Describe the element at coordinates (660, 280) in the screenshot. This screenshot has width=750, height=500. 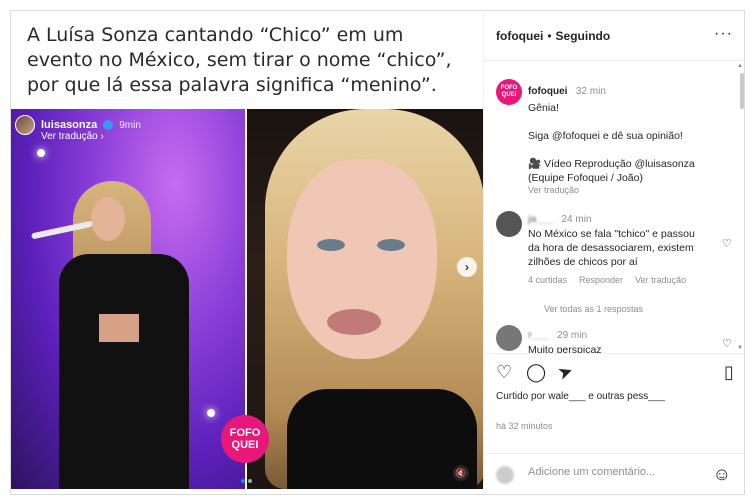
I see `comment-translate-link: Ver tradução` at that location.